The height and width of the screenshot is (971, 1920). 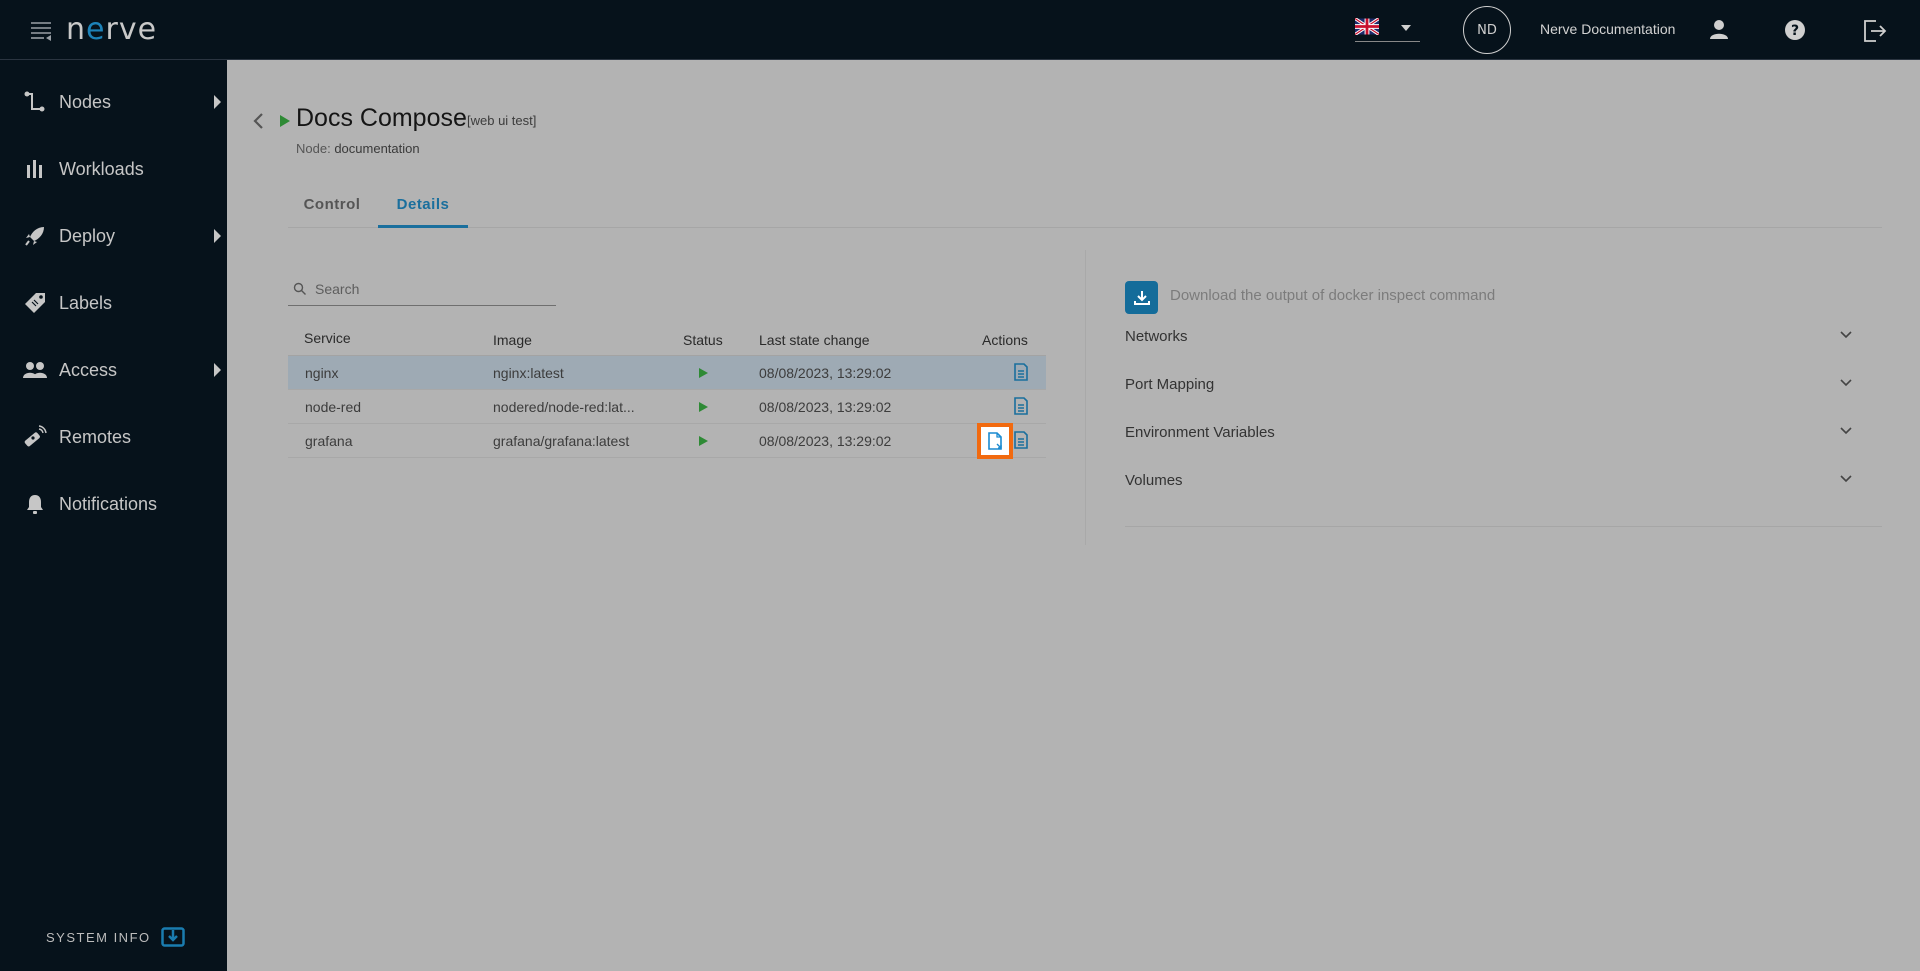 I want to click on download-inspect-button, so click(x=1141, y=297).